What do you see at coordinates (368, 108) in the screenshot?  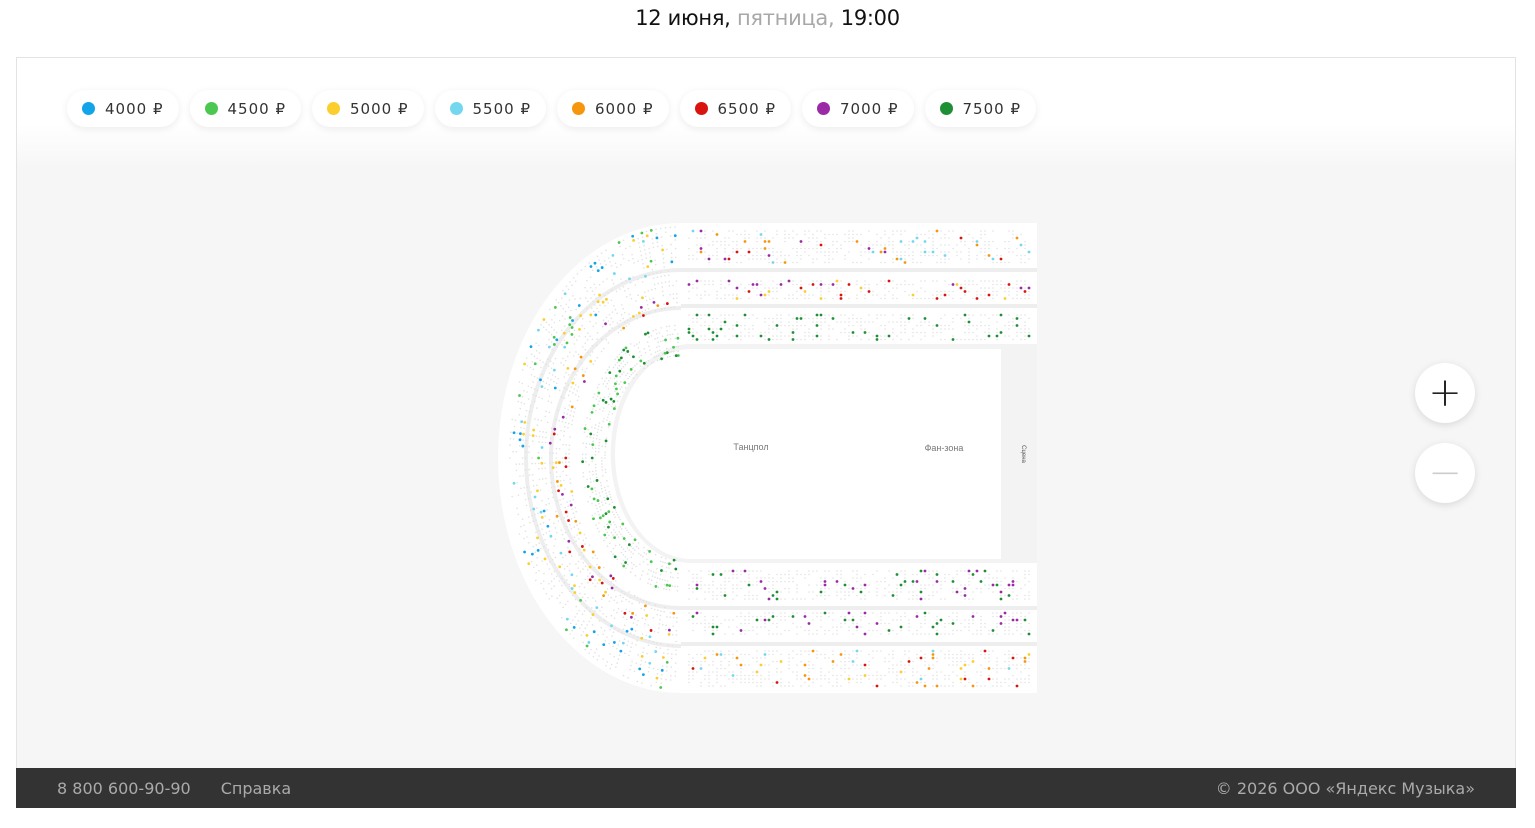 I see `price-filter-chip: 5000 ₽` at bounding box center [368, 108].